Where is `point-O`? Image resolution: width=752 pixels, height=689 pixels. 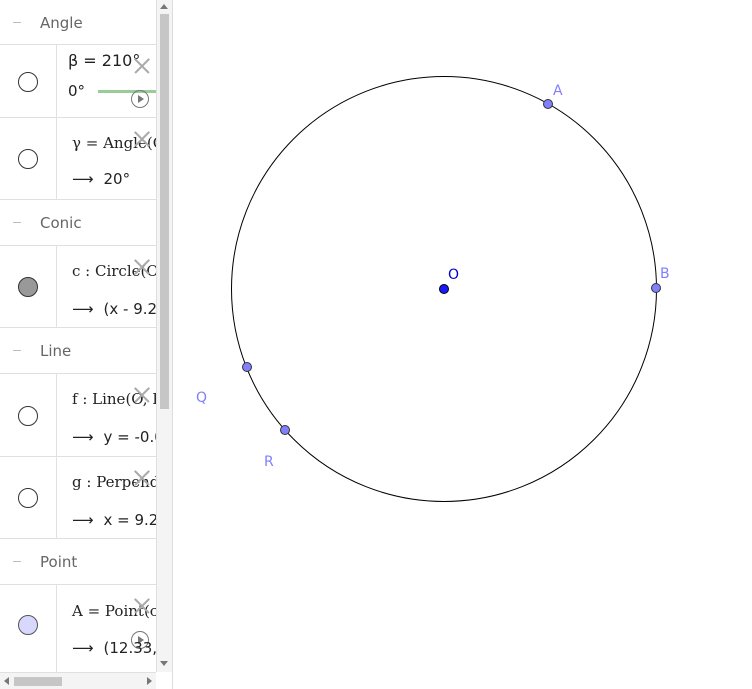 point-O is located at coordinates (444, 289).